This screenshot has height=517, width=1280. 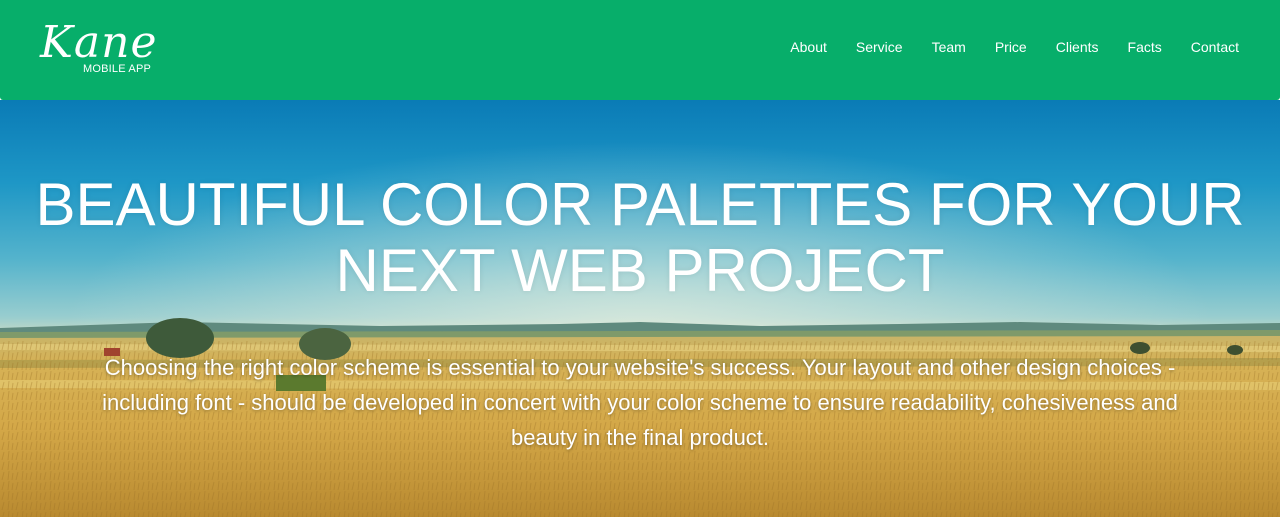 What do you see at coordinates (99, 42) in the screenshot?
I see `logo-script-text: Kane` at bounding box center [99, 42].